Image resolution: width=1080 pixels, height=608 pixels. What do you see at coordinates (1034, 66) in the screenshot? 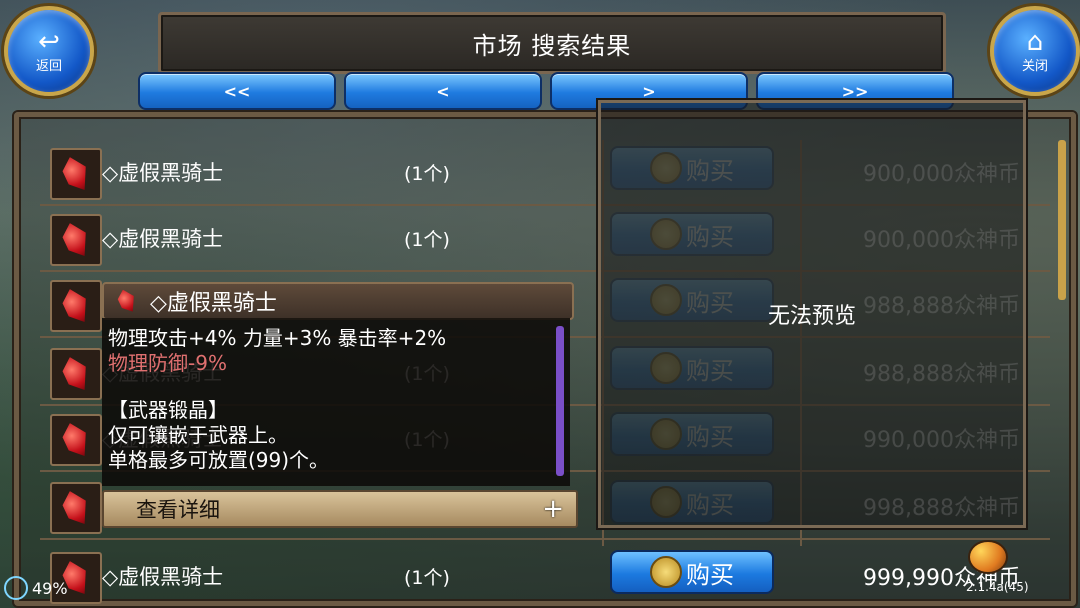
I see `close-label: 关闭` at bounding box center [1034, 66].